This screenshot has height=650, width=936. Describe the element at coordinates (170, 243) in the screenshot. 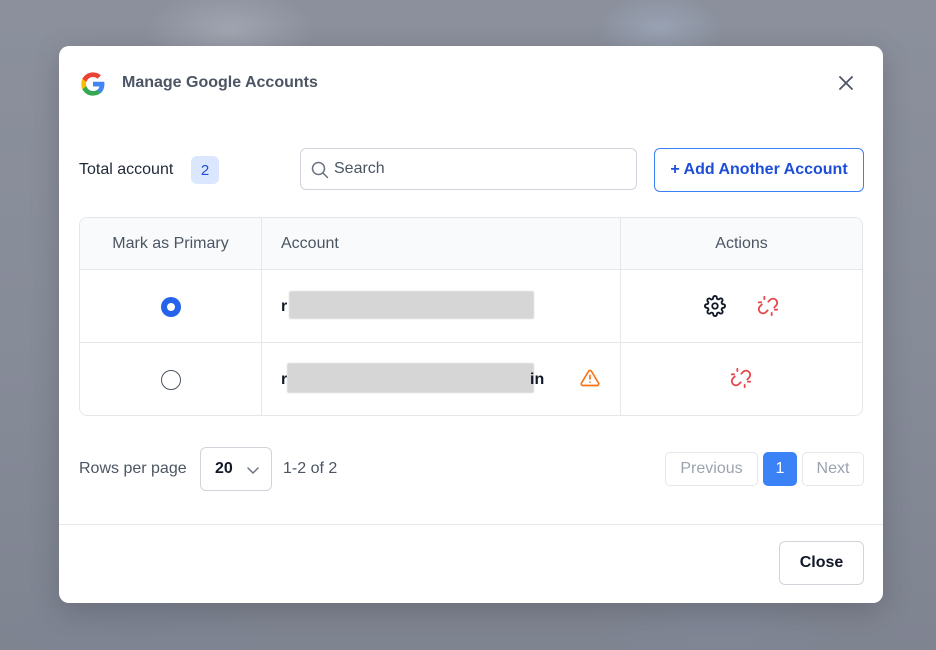

I see `column-header-mark-as-primary: Mark as Primary` at that location.